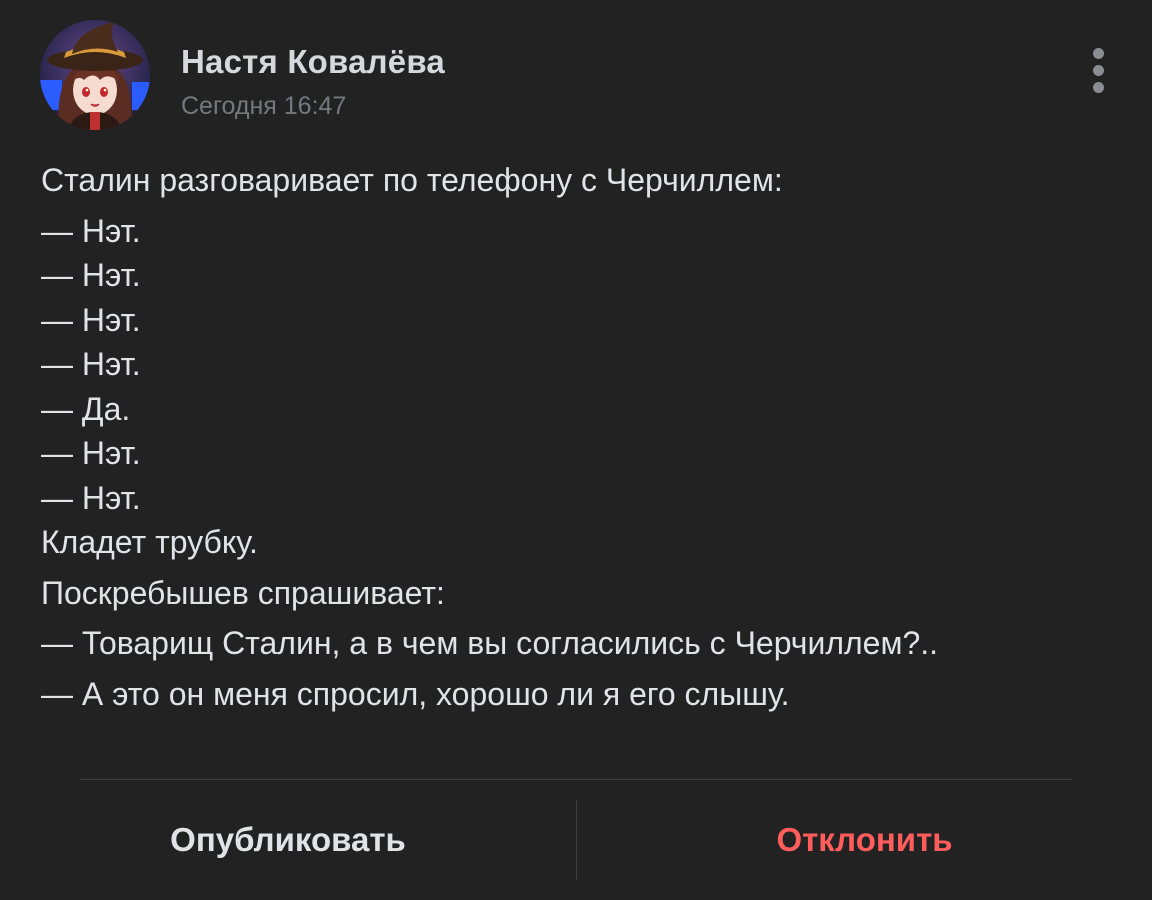 The image size is (1152, 900). What do you see at coordinates (243, 592) in the screenshot?
I see `post-text-line: Поскребышев спрашивает:` at bounding box center [243, 592].